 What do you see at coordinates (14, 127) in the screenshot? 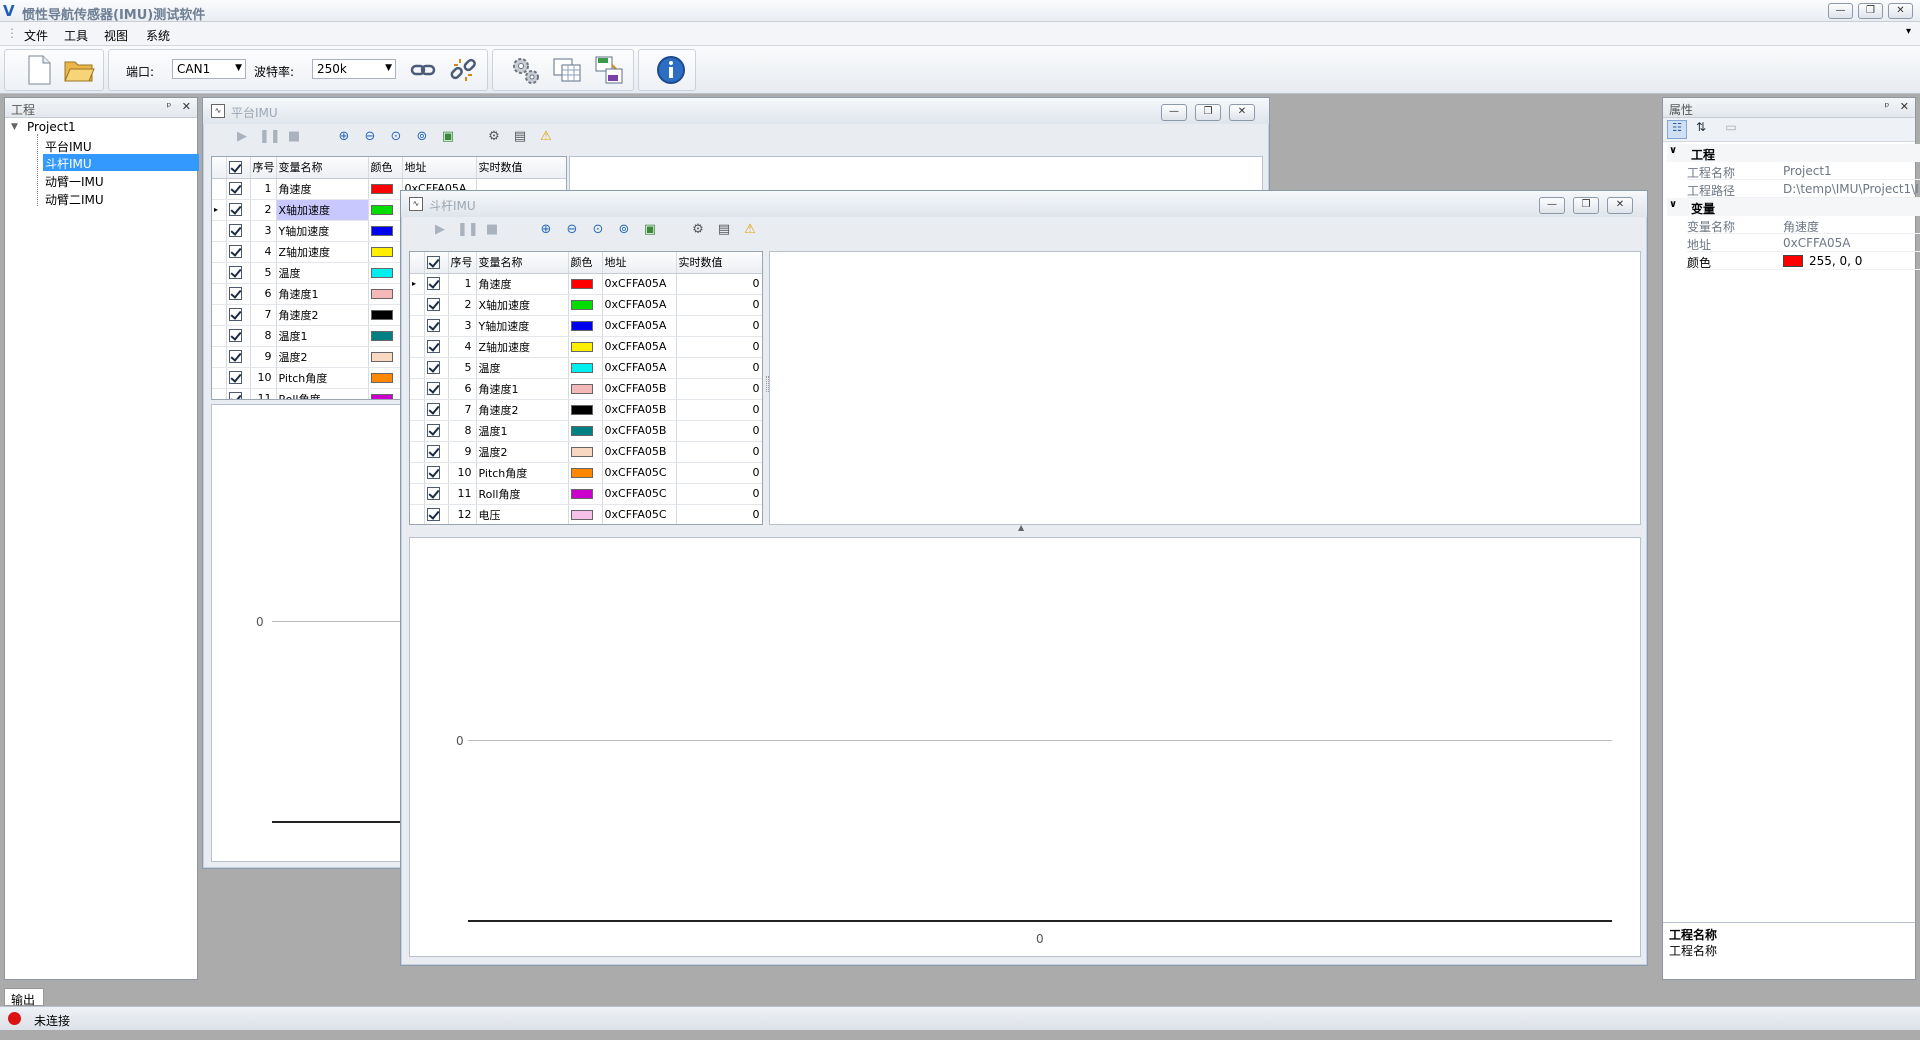
I see `tree-expand-icon: ▼` at bounding box center [14, 127].